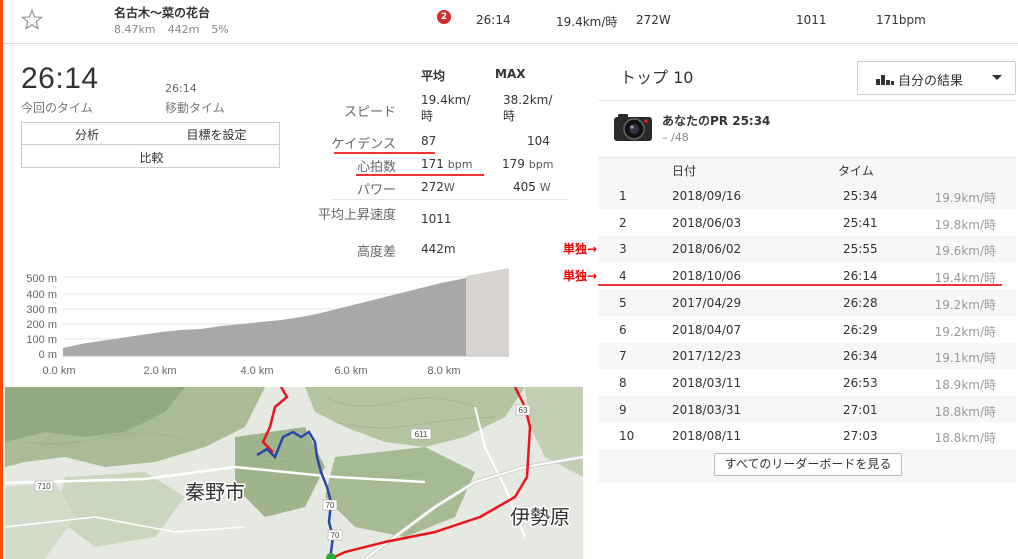  Describe the element at coordinates (965, 304) in the screenshot. I see `leaderboard-speed: 19.2km/時` at that location.